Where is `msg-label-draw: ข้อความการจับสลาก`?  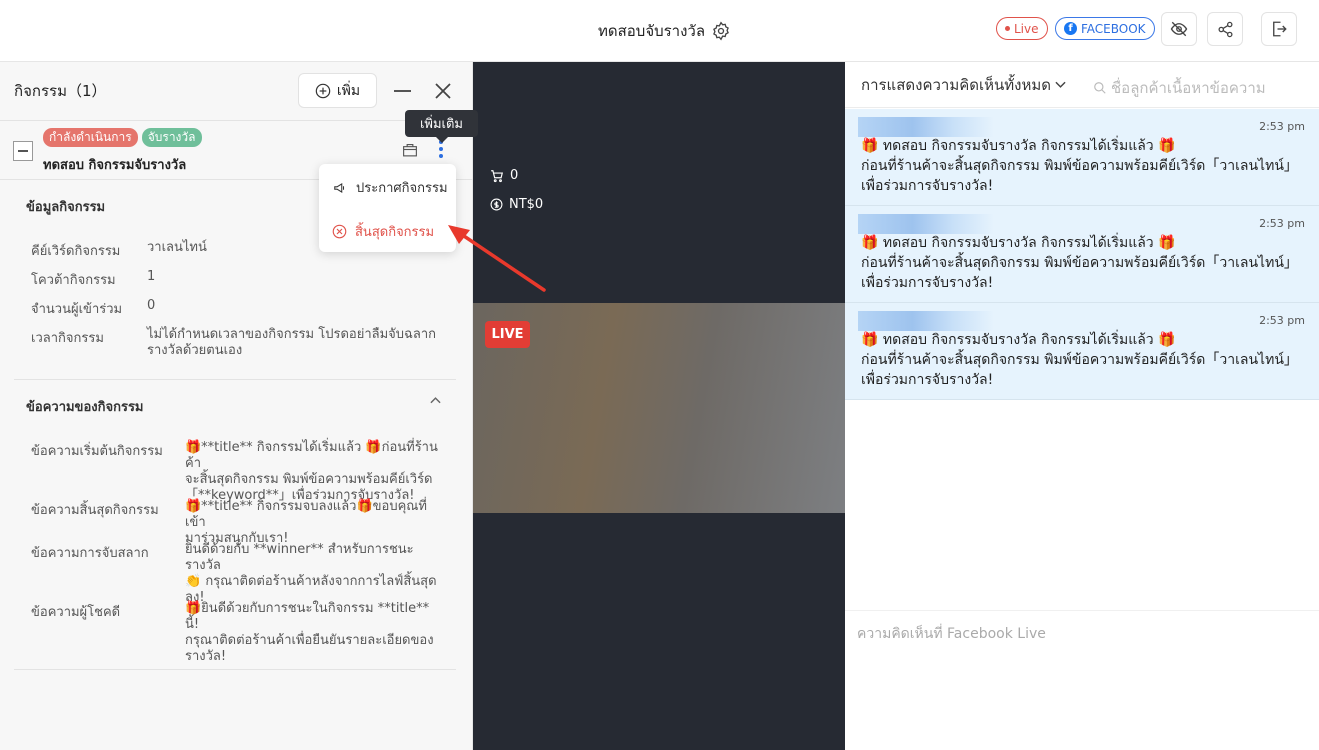 msg-label-draw: ข้อความการจับสลาก is located at coordinates (90, 553).